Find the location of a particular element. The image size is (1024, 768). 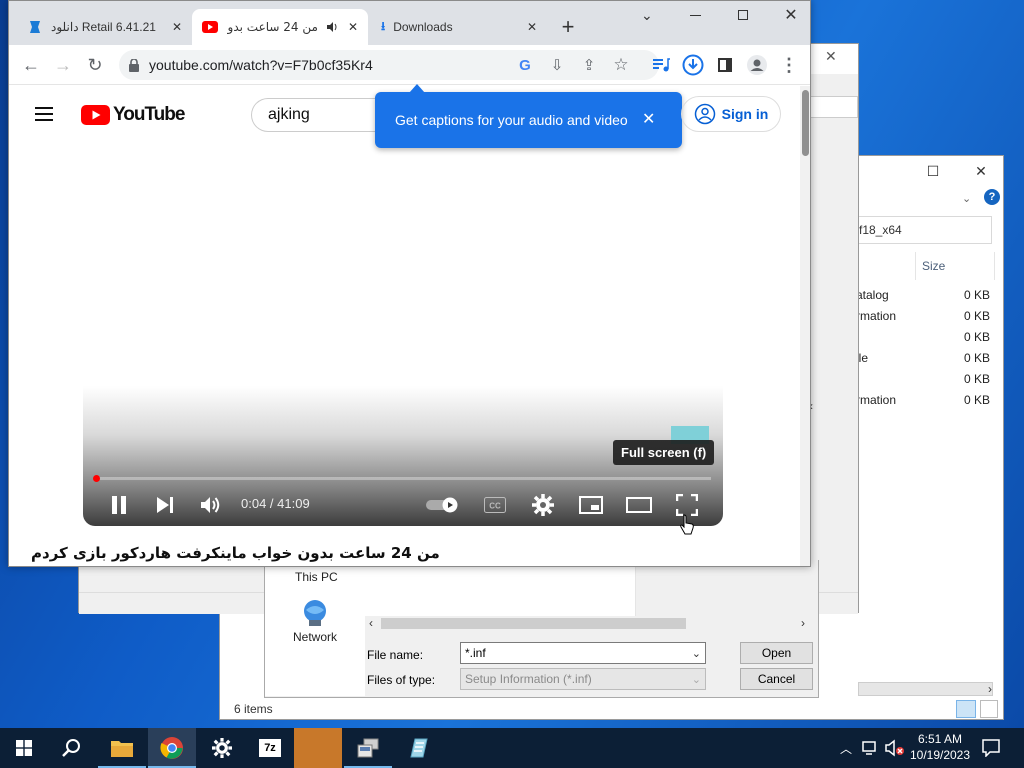

network-icon is located at coordinates (315, 613).